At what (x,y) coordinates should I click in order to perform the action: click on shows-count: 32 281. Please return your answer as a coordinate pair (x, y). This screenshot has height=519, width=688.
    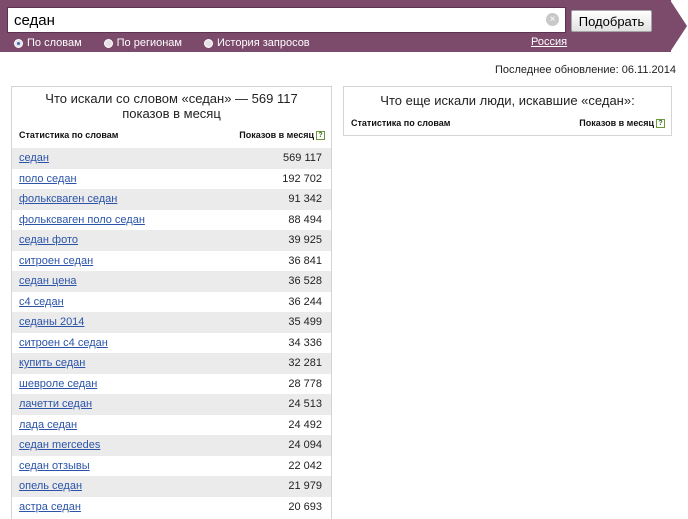
    Looking at the image, I should click on (305, 363).